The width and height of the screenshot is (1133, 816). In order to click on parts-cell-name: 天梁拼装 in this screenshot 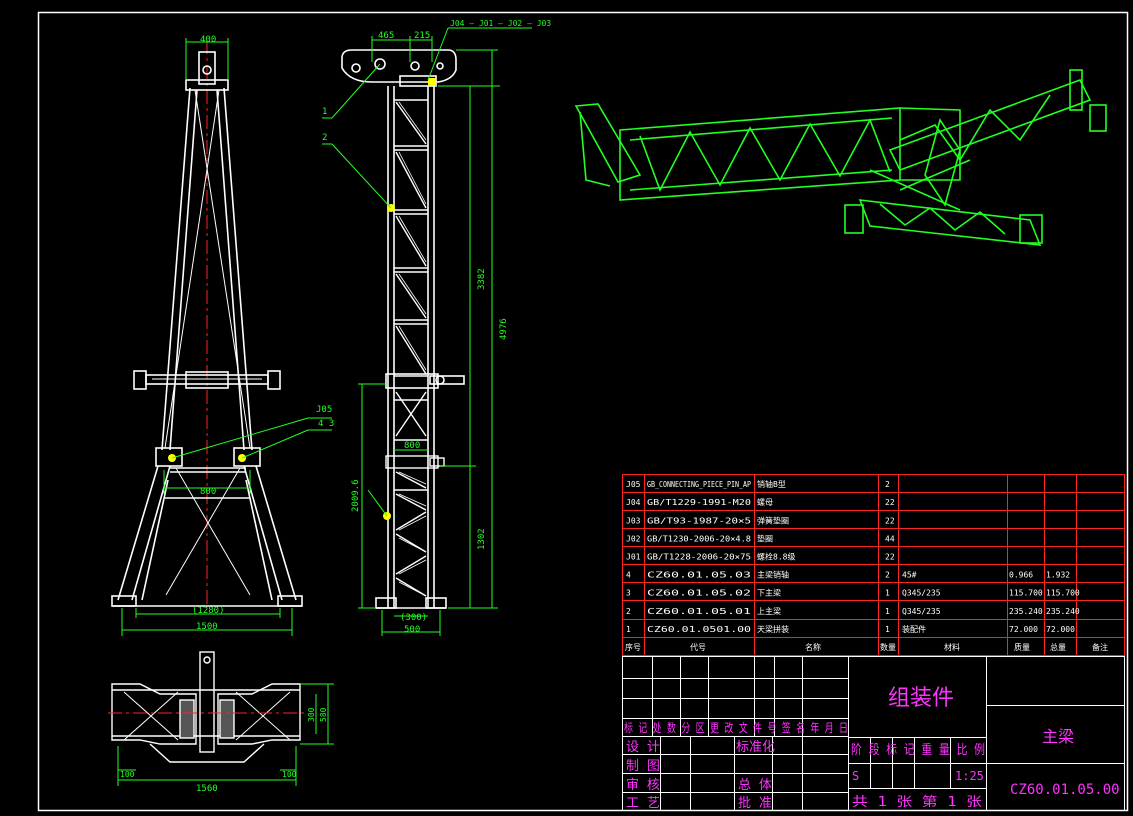, I will do `click(773, 629)`.